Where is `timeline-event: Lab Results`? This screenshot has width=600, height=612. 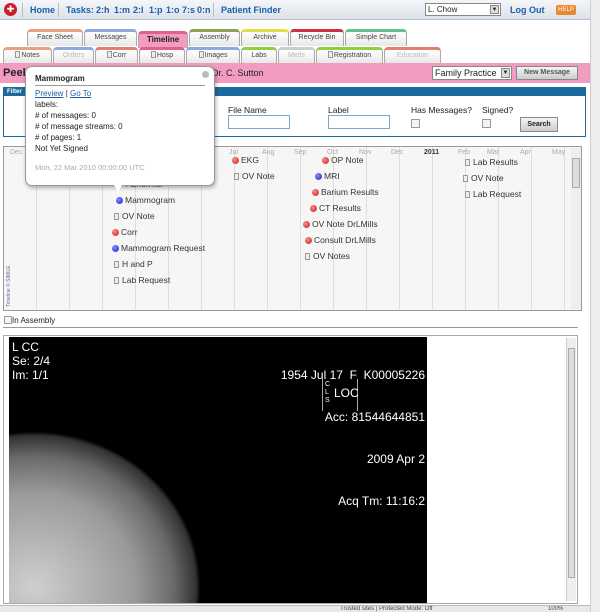 timeline-event: Lab Results is located at coordinates (491, 162).